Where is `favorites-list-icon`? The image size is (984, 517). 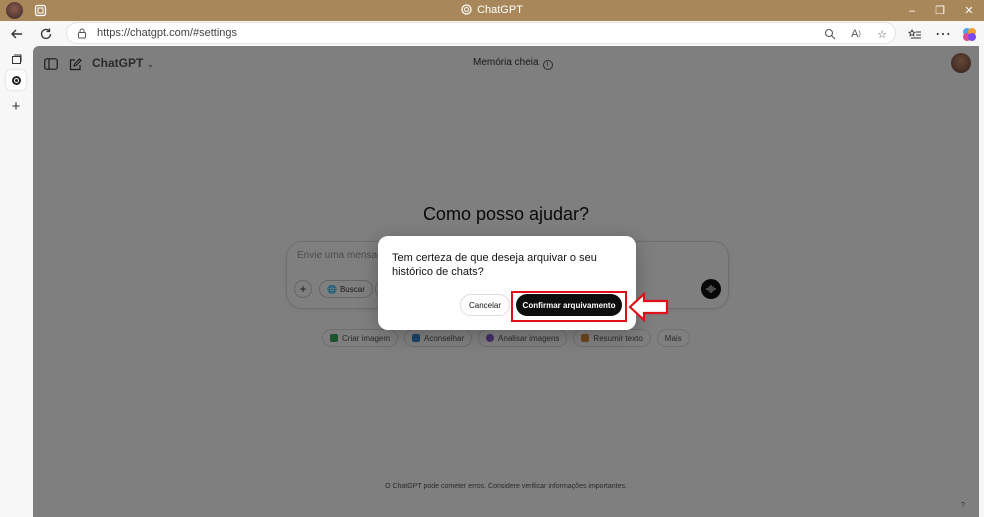
favorites-list-icon is located at coordinates (915, 34).